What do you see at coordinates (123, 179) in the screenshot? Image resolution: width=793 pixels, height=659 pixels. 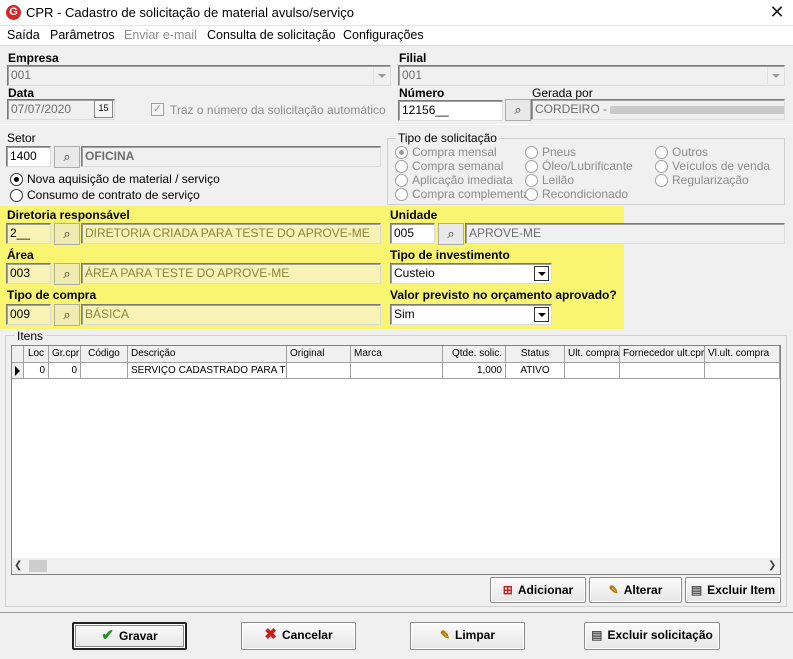 I see `radio-nova-aquisicao-label: Nova aquisição de material / serviço` at bounding box center [123, 179].